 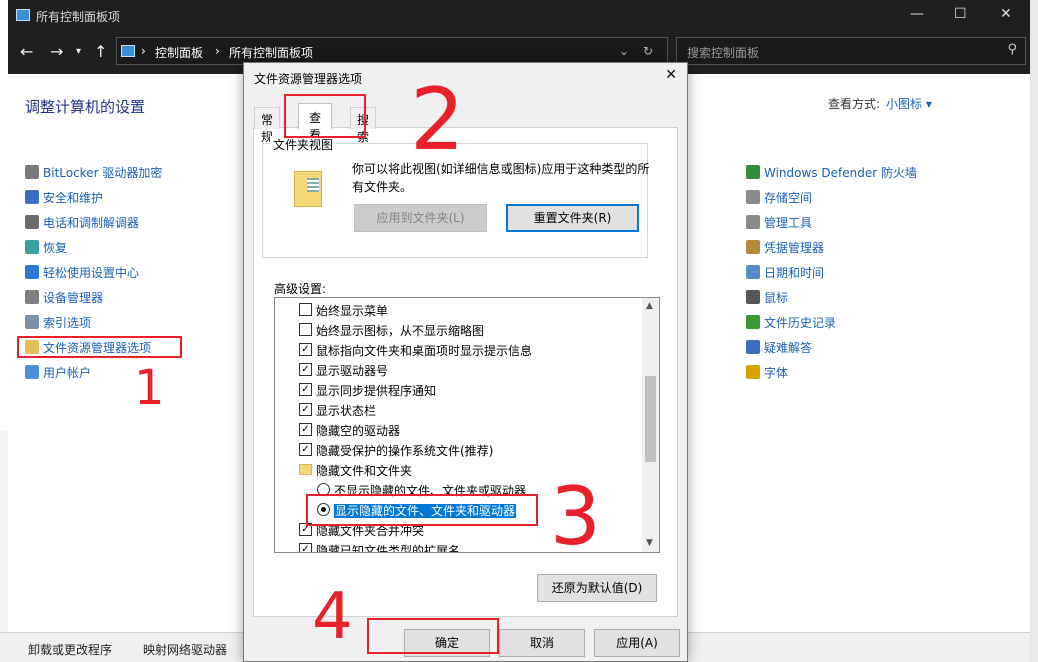 What do you see at coordinates (800, 323) in the screenshot?
I see `right-item-label: 文件历史记录` at bounding box center [800, 323].